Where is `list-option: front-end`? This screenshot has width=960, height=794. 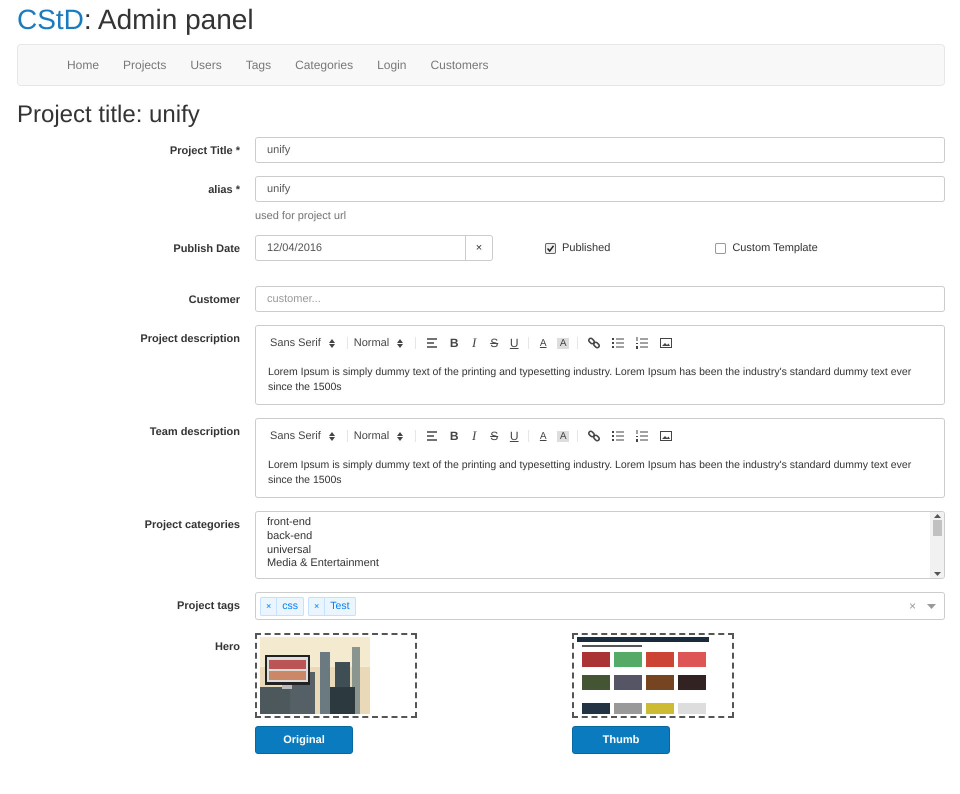 list-option: front-end is located at coordinates (593, 523).